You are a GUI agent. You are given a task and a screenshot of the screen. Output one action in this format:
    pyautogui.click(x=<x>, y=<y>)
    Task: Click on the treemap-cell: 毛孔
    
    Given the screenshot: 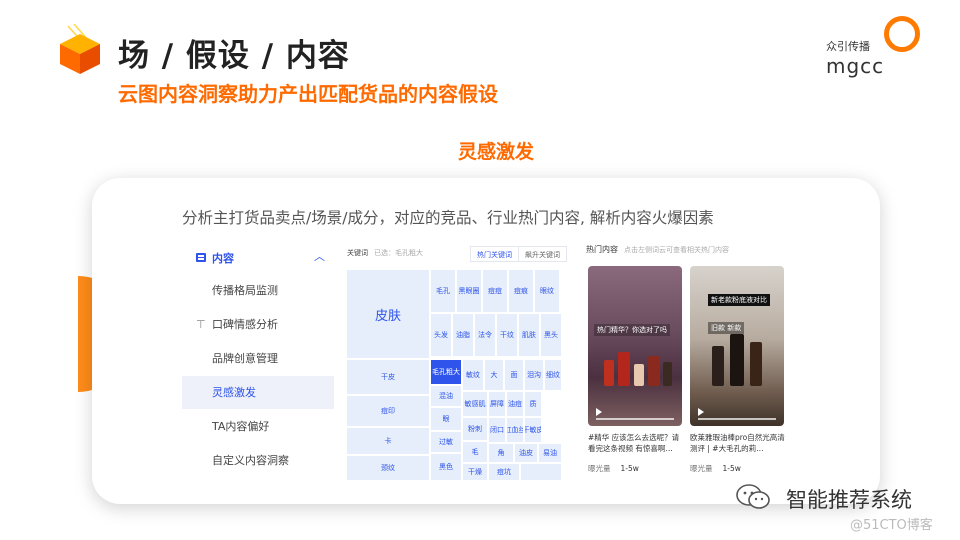 What is the action you would take?
    pyautogui.click(x=443, y=291)
    